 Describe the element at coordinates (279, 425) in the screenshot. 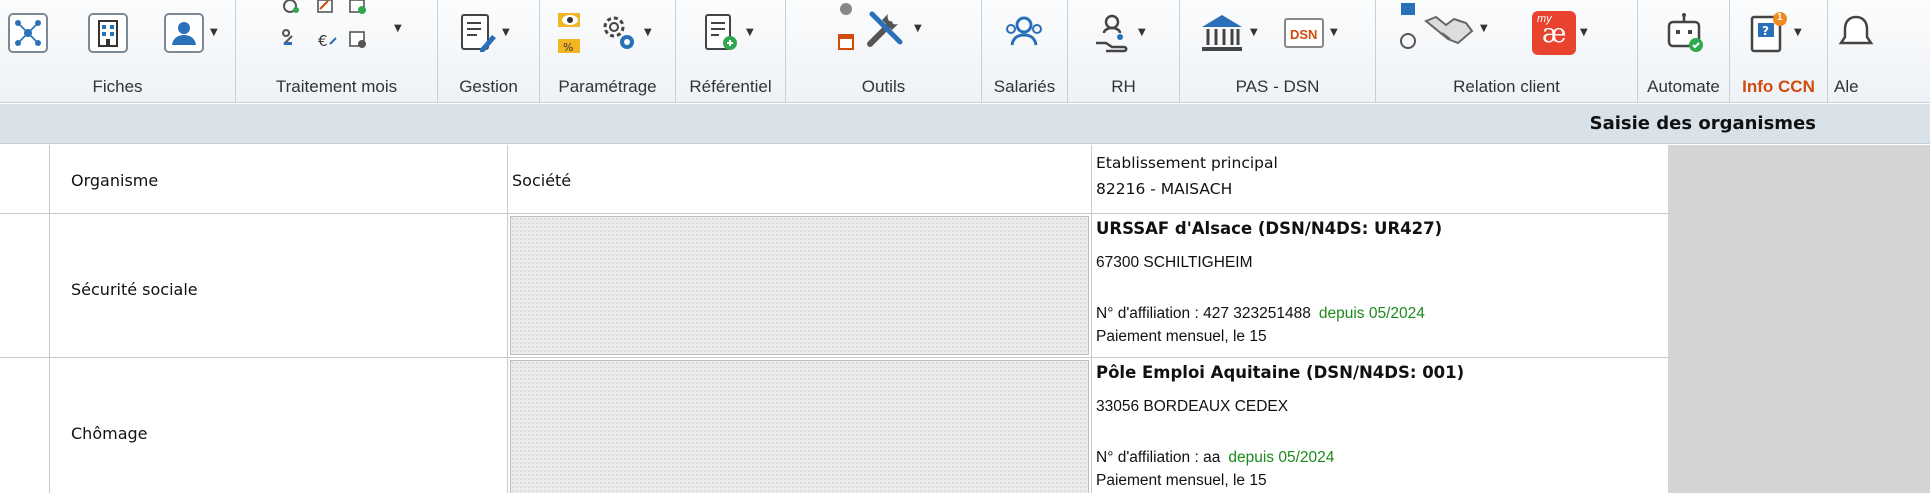

I see `organisme-cell: Chômage` at that location.